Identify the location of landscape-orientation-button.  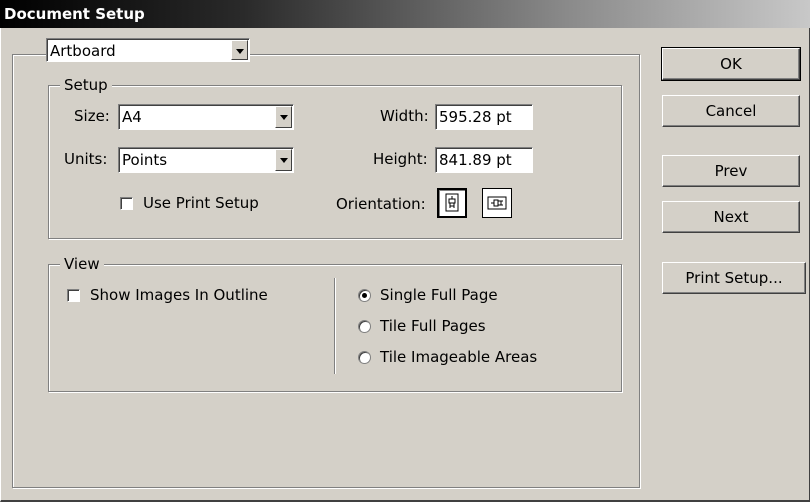
(497, 203).